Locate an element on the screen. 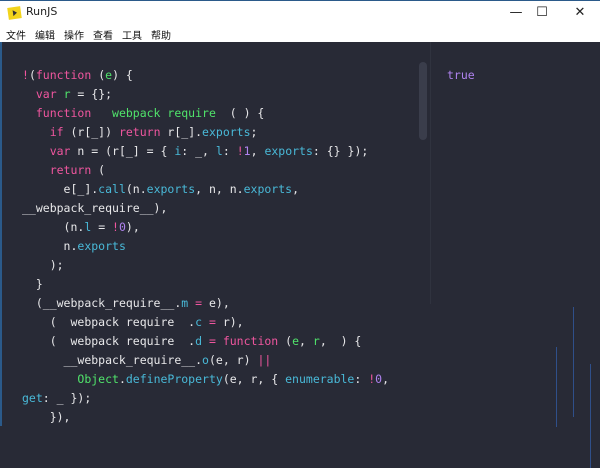 The height and width of the screenshot is (468, 600). code-token: 0 is located at coordinates (122, 227).